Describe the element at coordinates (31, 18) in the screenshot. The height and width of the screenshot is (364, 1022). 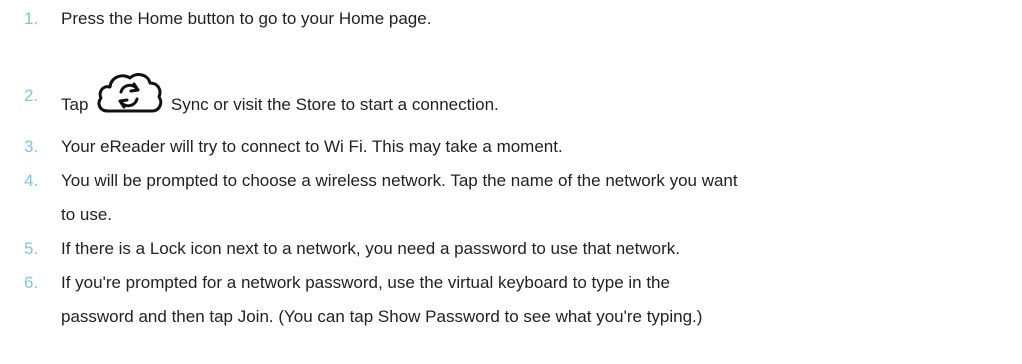
I see `step-number: 1.` at that location.